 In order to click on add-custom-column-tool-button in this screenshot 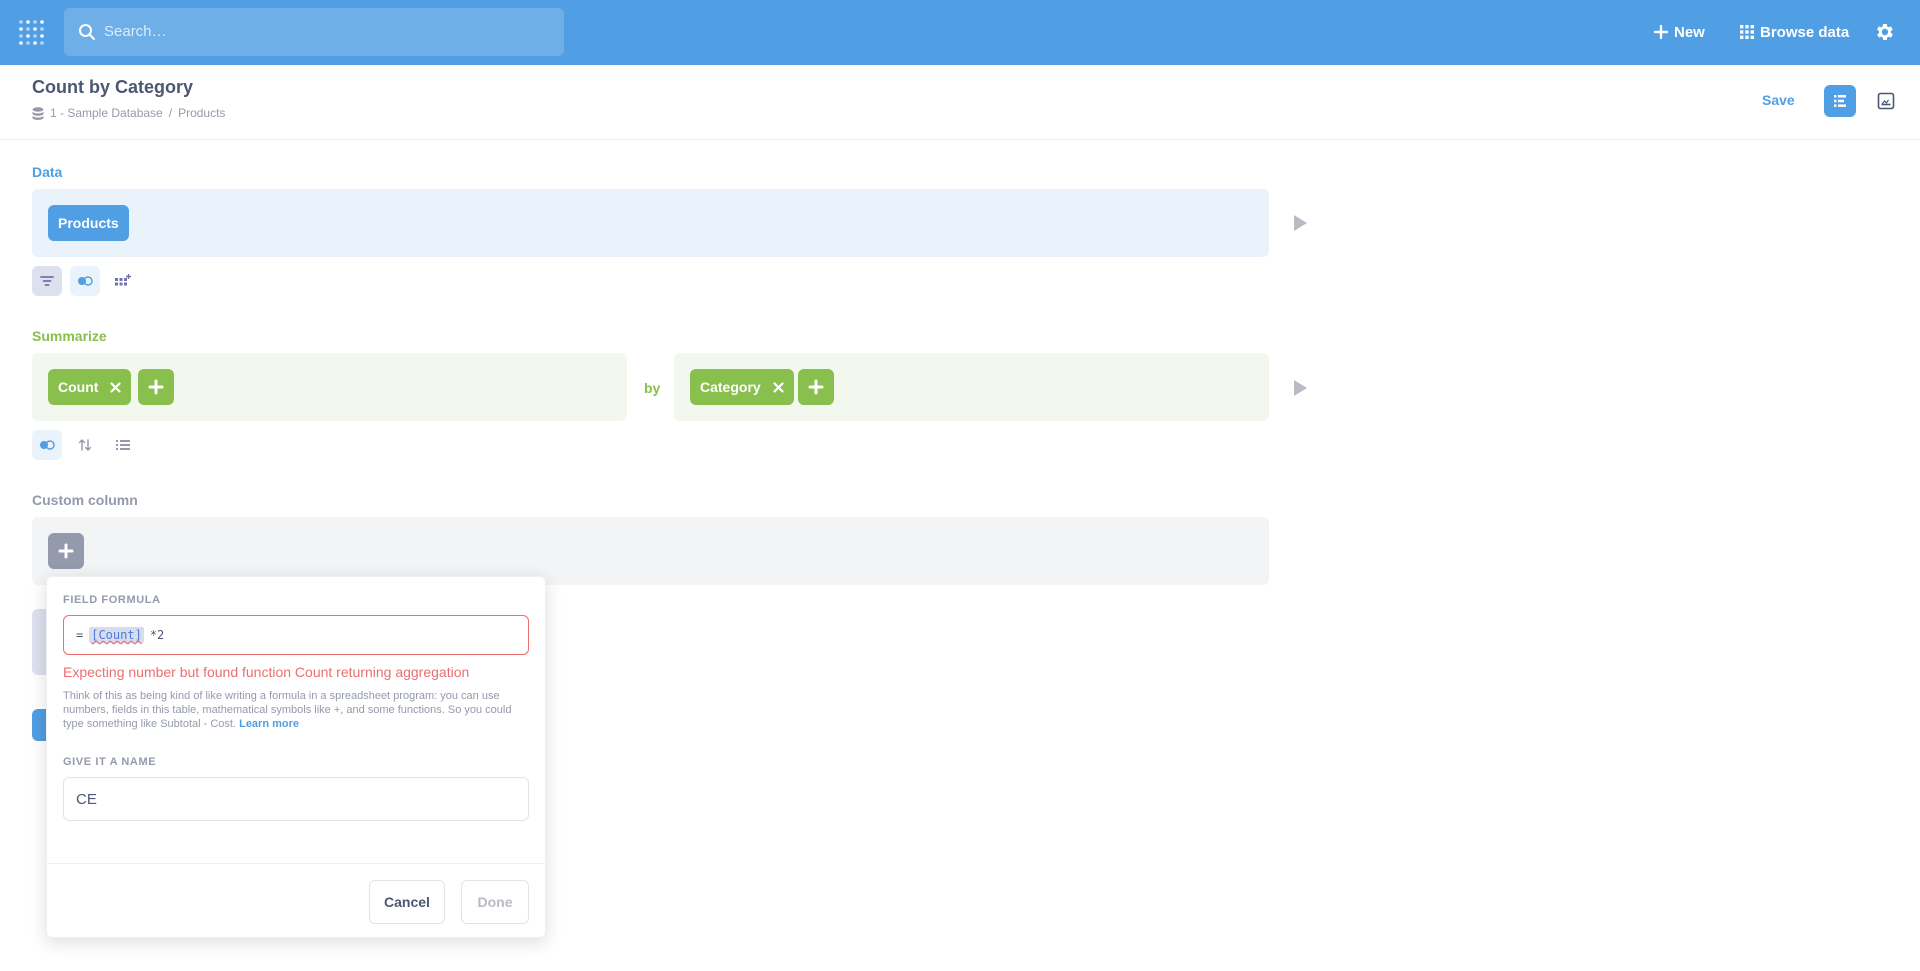, I will do `click(123, 281)`.